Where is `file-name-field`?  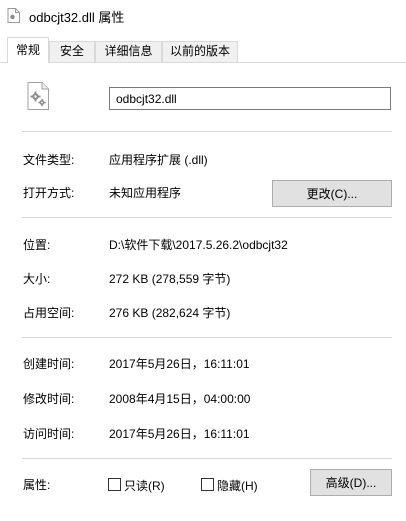
file-name-field is located at coordinates (250, 98).